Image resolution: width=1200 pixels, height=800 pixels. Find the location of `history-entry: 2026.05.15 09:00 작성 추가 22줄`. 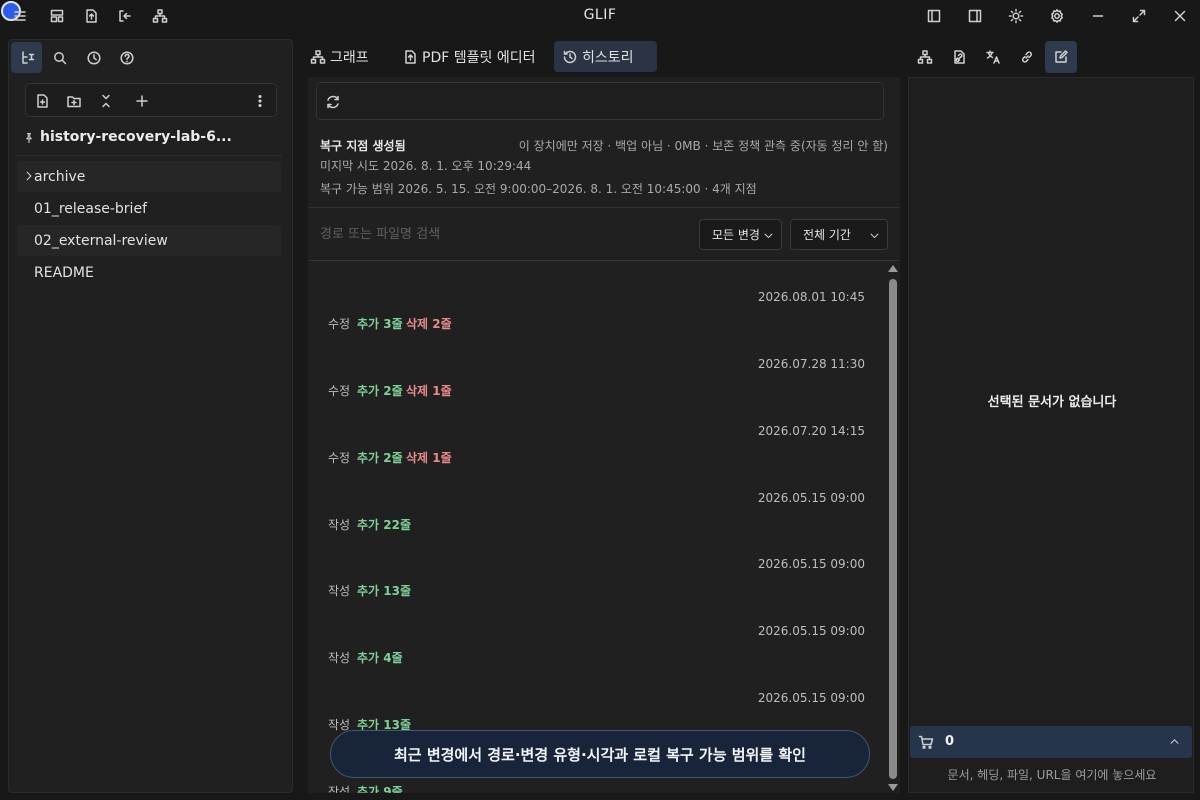

history-entry: 2026.05.15 09:00 작성 추가 22줄 is located at coordinates (597, 506).